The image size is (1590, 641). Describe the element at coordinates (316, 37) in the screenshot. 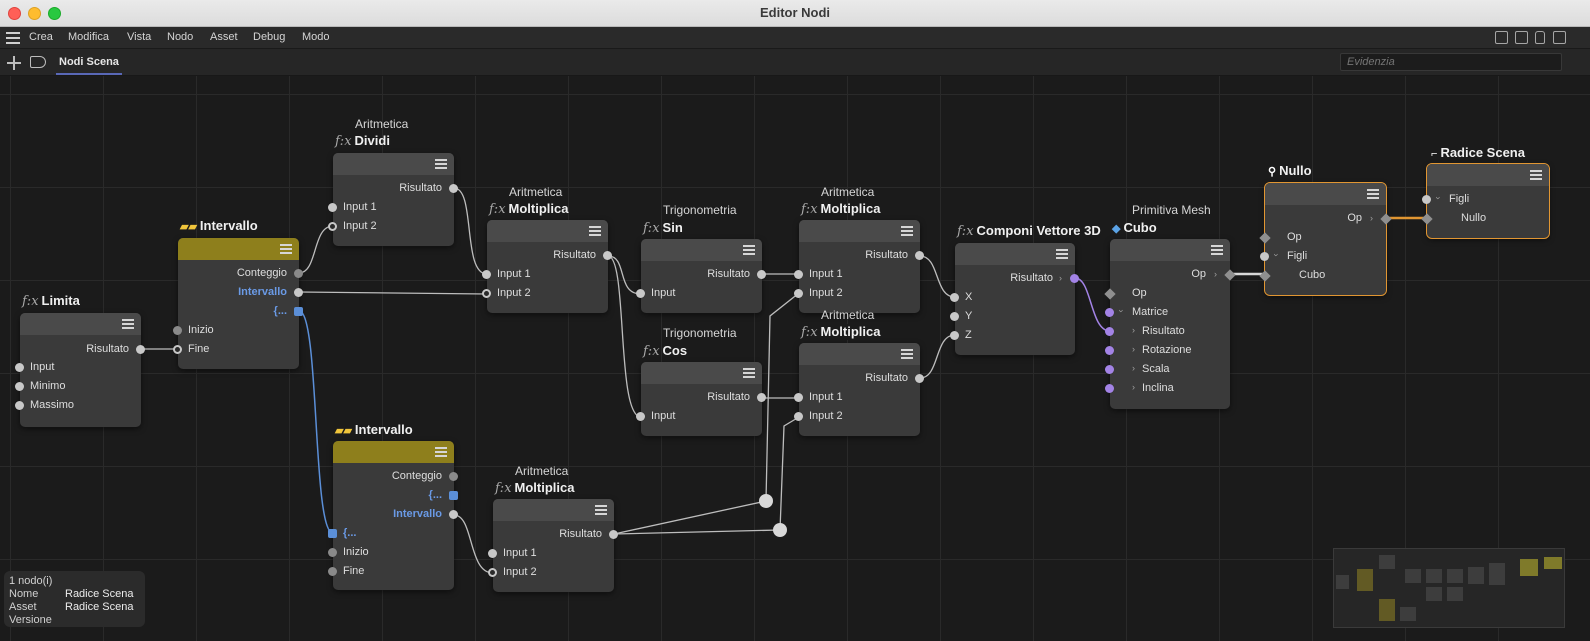

I see `menu-modo: Modo` at that location.